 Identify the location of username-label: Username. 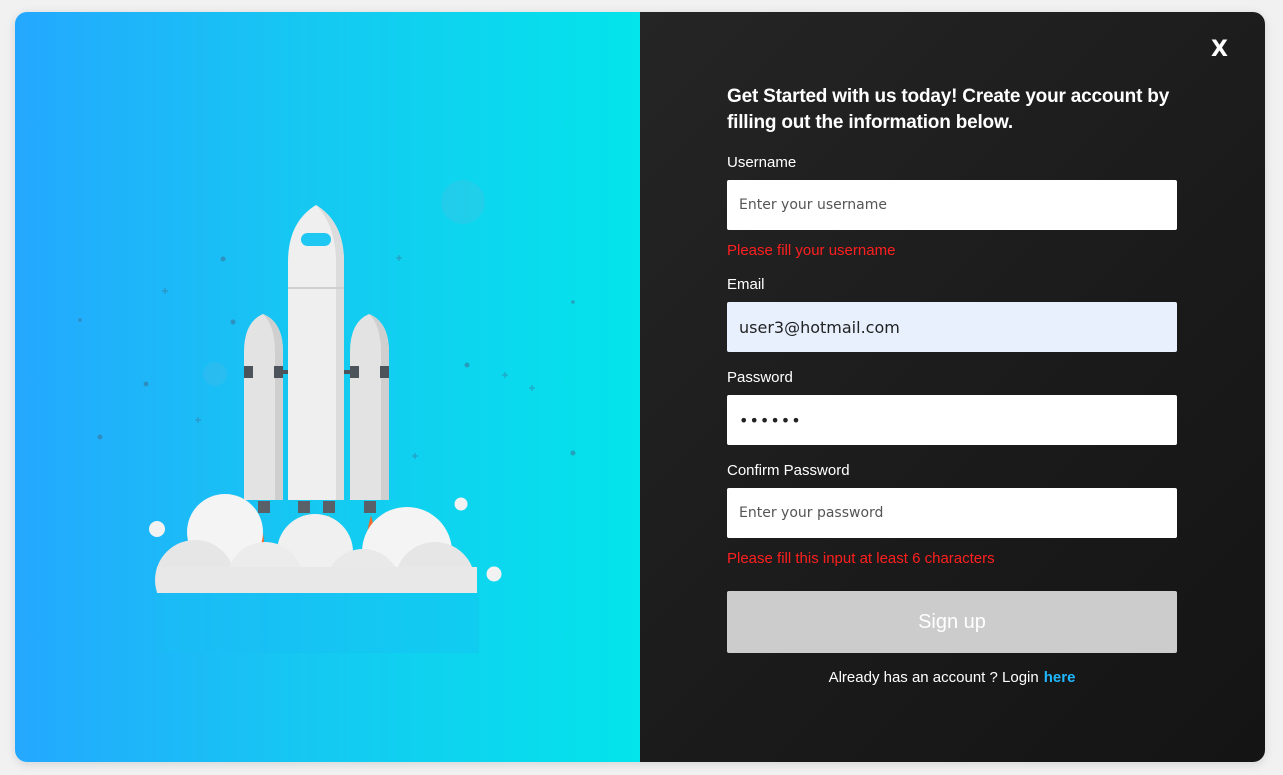
(762, 162).